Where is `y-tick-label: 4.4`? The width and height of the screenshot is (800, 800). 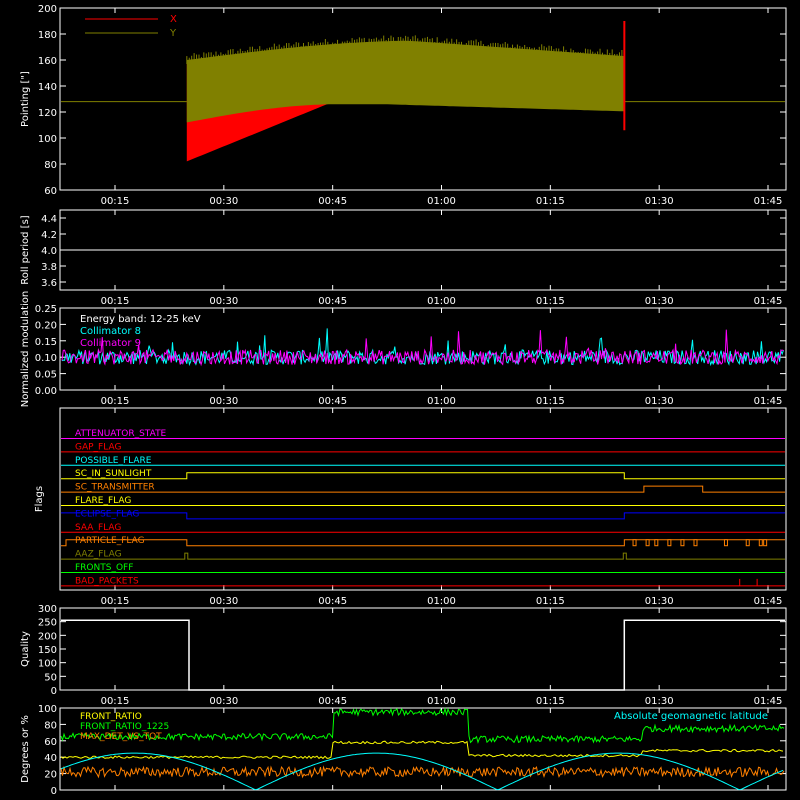 y-tick-label: 4.4 is located at coordinates (49, 219).